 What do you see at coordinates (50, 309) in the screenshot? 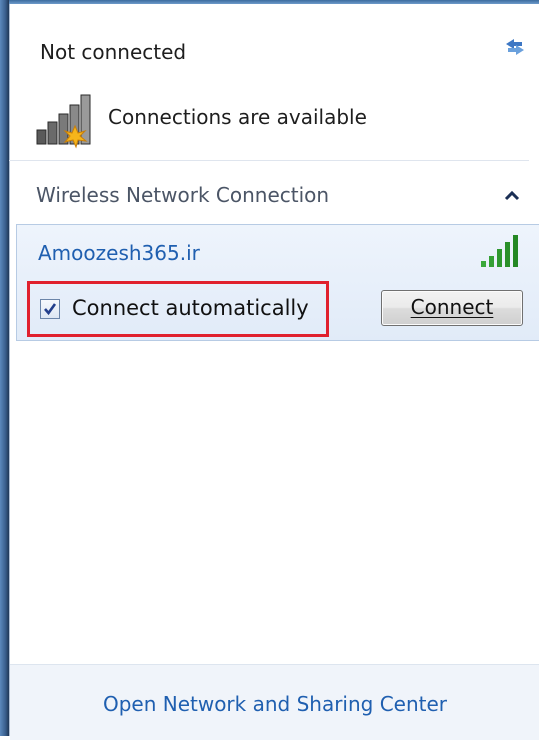
I see `connect-automatically-checkbox` at bounding box center [50, 309].